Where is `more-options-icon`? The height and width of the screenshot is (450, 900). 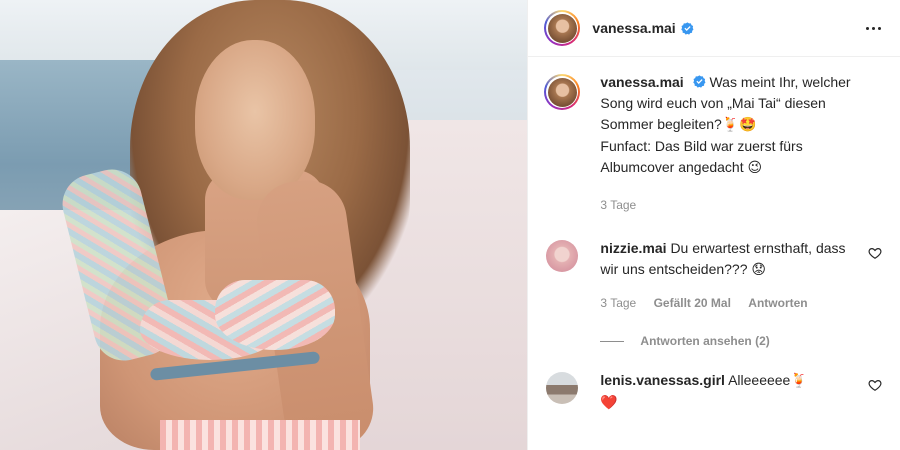 more-options-icon is located at coordinates (873, 28).